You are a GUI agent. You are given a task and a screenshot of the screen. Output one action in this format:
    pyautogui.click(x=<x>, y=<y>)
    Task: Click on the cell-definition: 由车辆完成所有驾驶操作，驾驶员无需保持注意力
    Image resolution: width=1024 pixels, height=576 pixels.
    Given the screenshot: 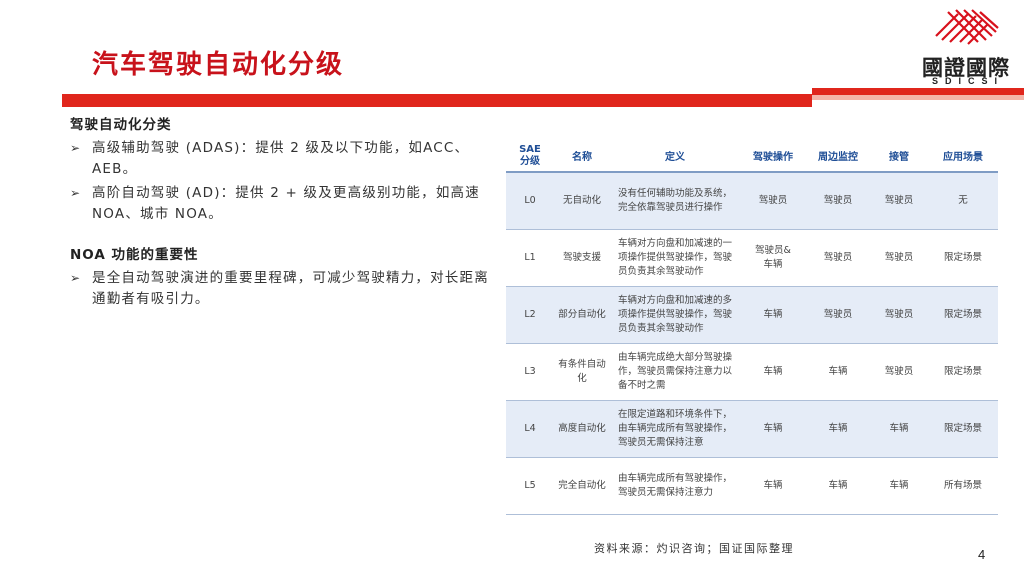 What is the action you would take?
    pyautogui.click(x=675, y=486)
    